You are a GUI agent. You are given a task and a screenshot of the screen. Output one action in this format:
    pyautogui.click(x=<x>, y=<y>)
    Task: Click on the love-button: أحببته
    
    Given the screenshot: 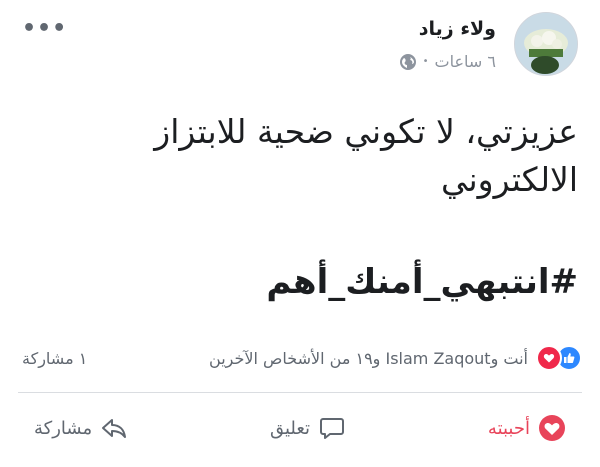 What is the action you would take?
    pyautogui.click(x=527, y=428)
    